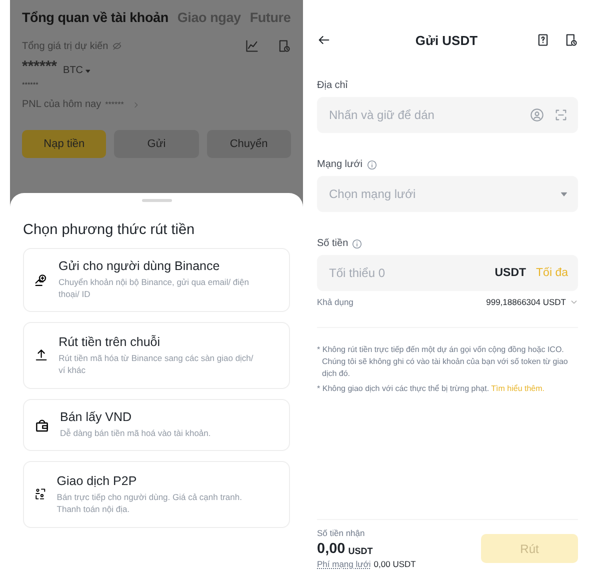 The width and height of the screenshot is (597, 585). What do you see at coordinates (73, 70) in the screenshot?
I see `currency-selector: BTC` at bounding box center [73, 70].